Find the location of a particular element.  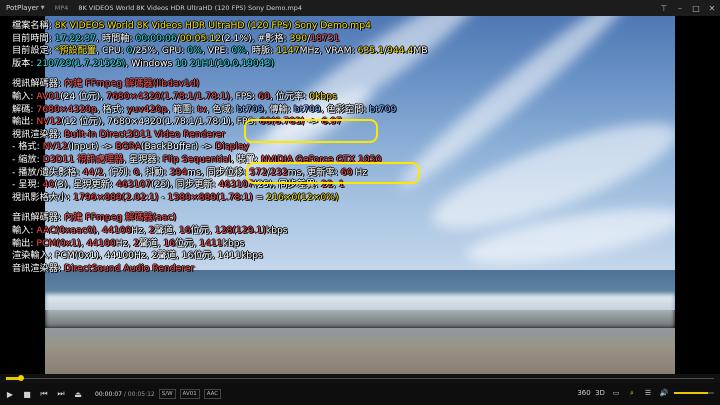

stat-text: *預設配置 is located at coordinates (75, 51).